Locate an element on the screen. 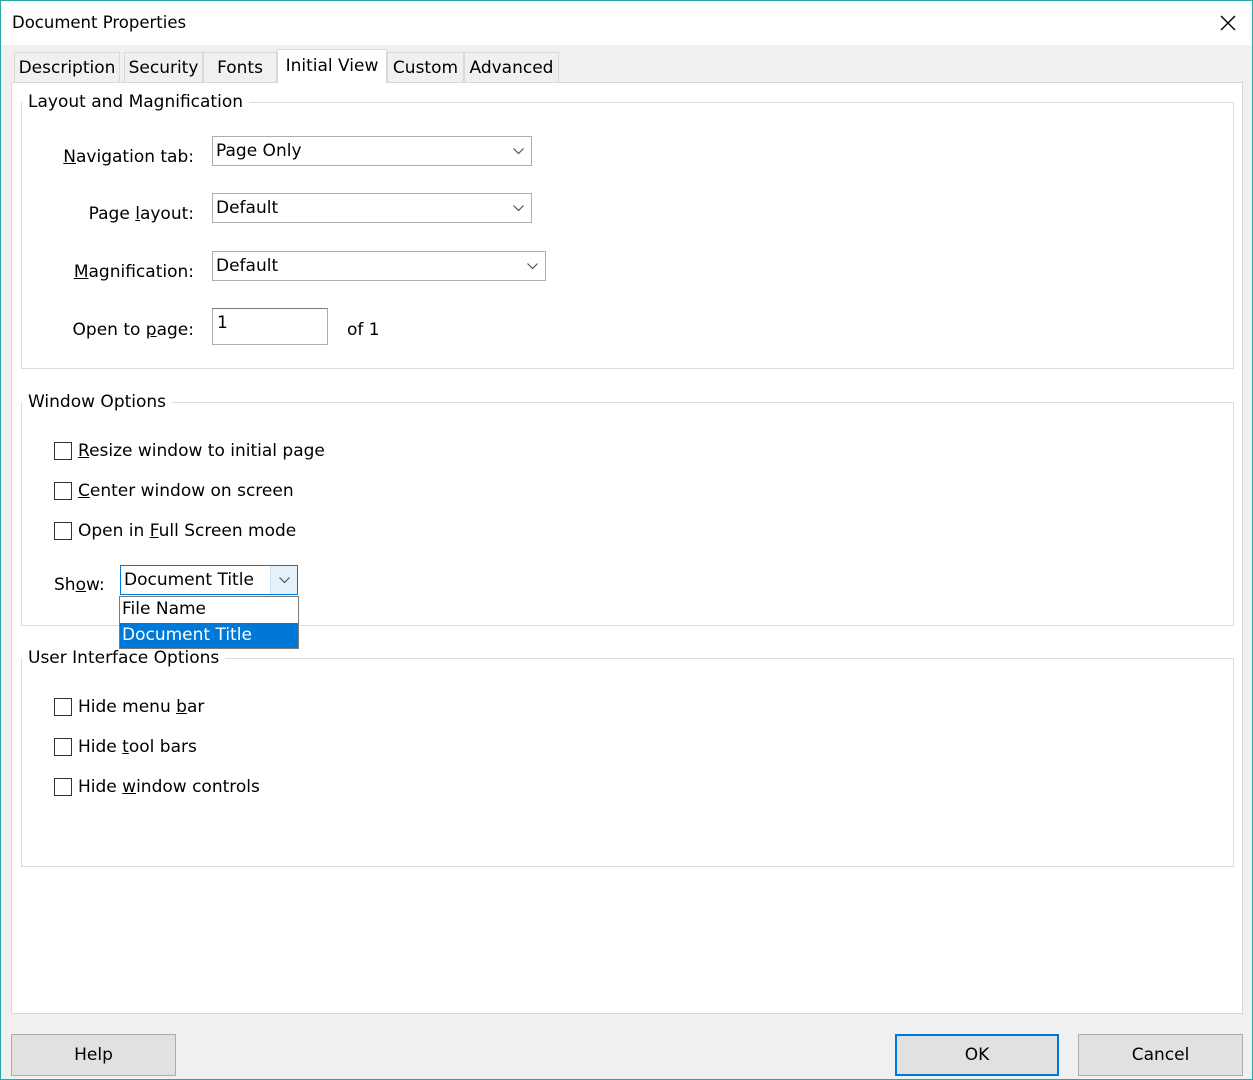 The image size is (1253, 1080). show-label: Show: is located at coordinates (79, 585).